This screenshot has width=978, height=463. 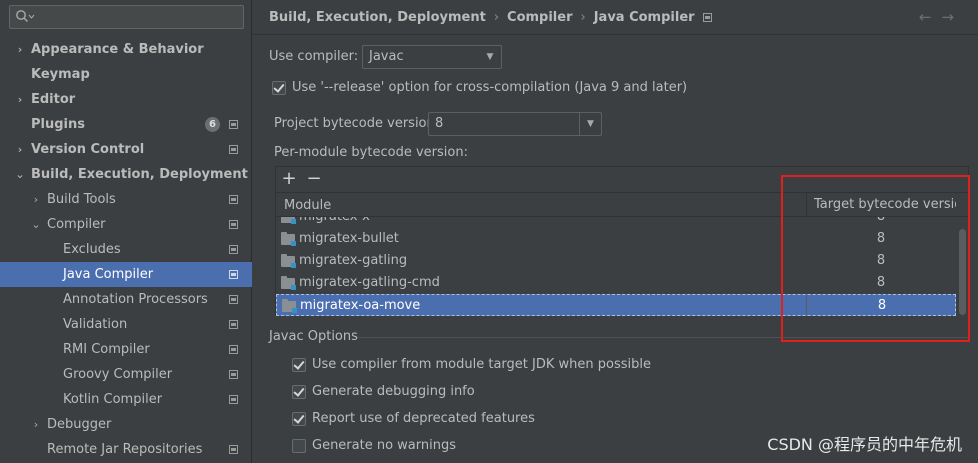 I want to click on sidebar-item-compiler: ⌄ Compiler, so click(x=126, y=224).